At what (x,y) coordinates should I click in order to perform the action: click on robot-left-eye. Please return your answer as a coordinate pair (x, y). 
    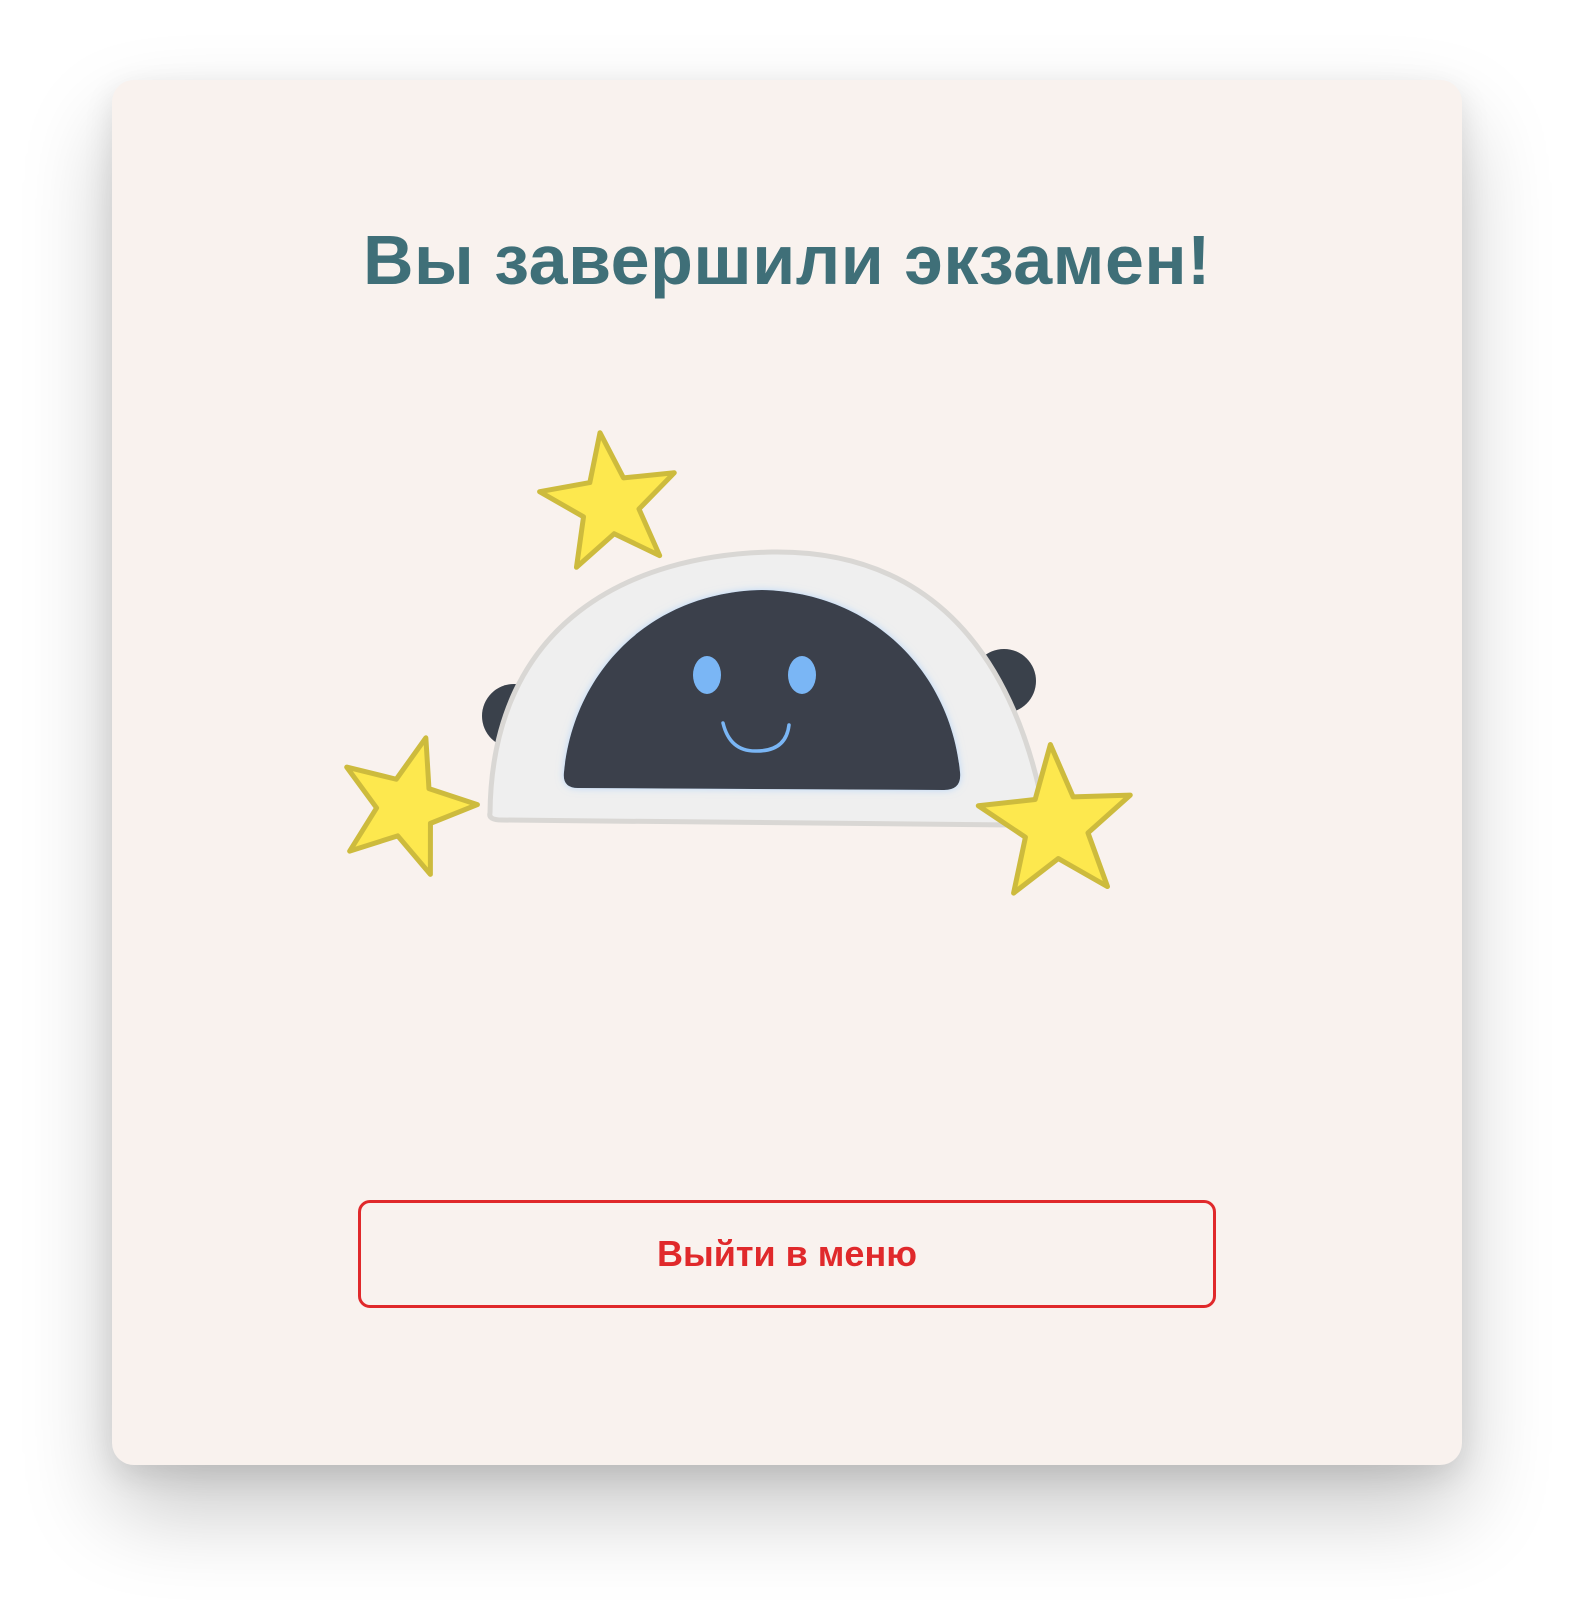
    Looking at the image, I should click on (707, 675).